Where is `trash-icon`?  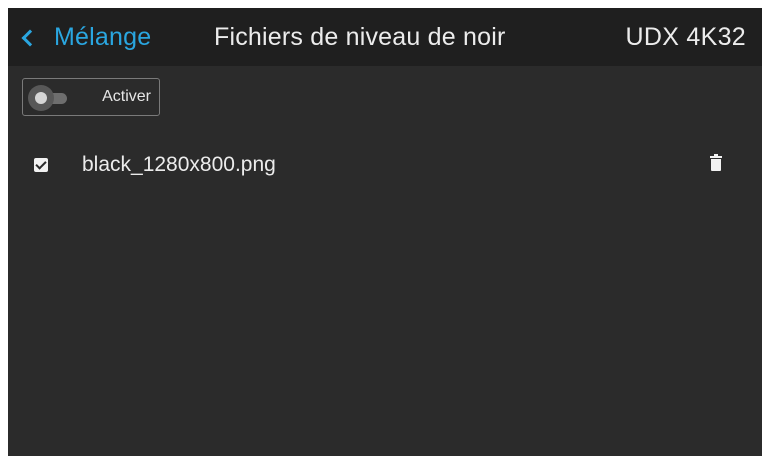 trash-icon is located at coordinates (716, 163).